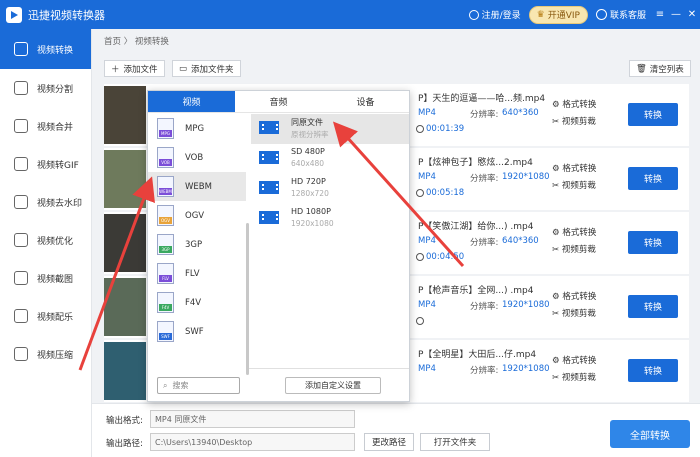  What do you see at coordinates (116, 273) in the screenshot?
I see `annotation-arrow-format` at bounding box center [116, 273].